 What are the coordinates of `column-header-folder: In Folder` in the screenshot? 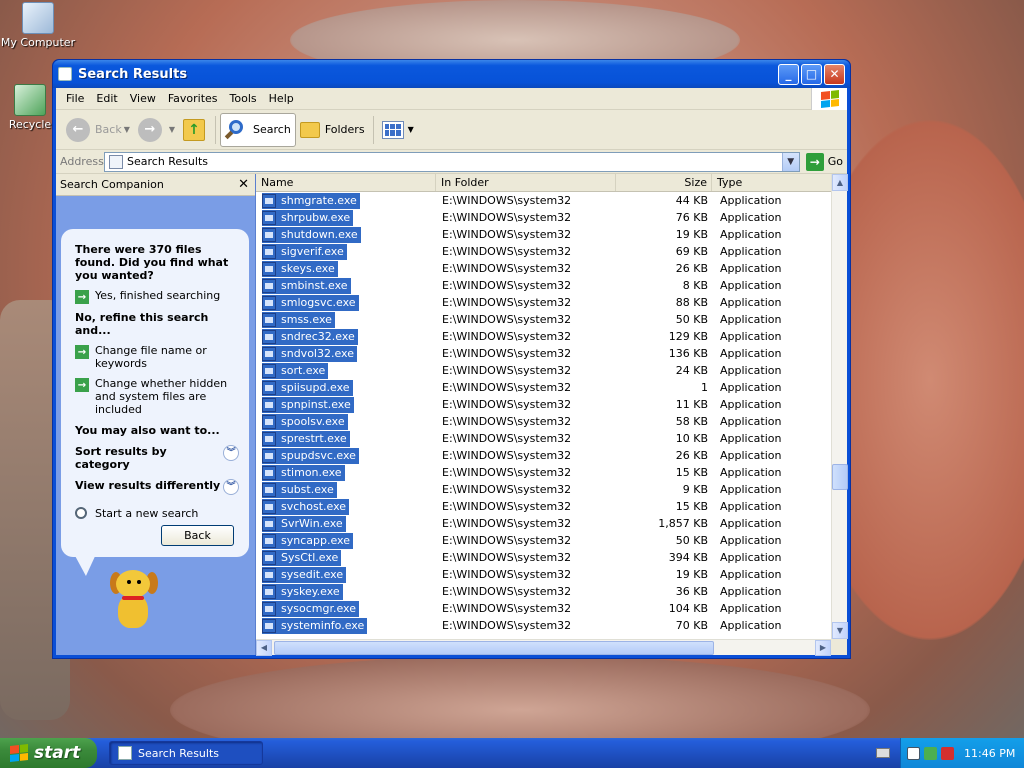 It's located at (526, 182).